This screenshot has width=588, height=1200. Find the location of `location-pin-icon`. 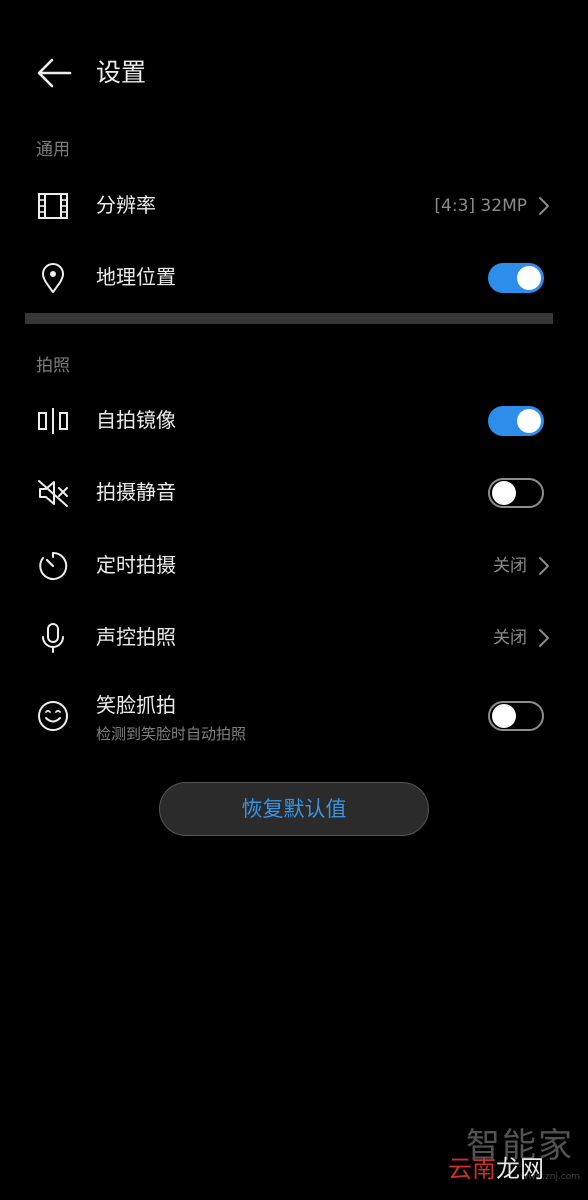

location-pin-icon is located at coordinates (53, 278).